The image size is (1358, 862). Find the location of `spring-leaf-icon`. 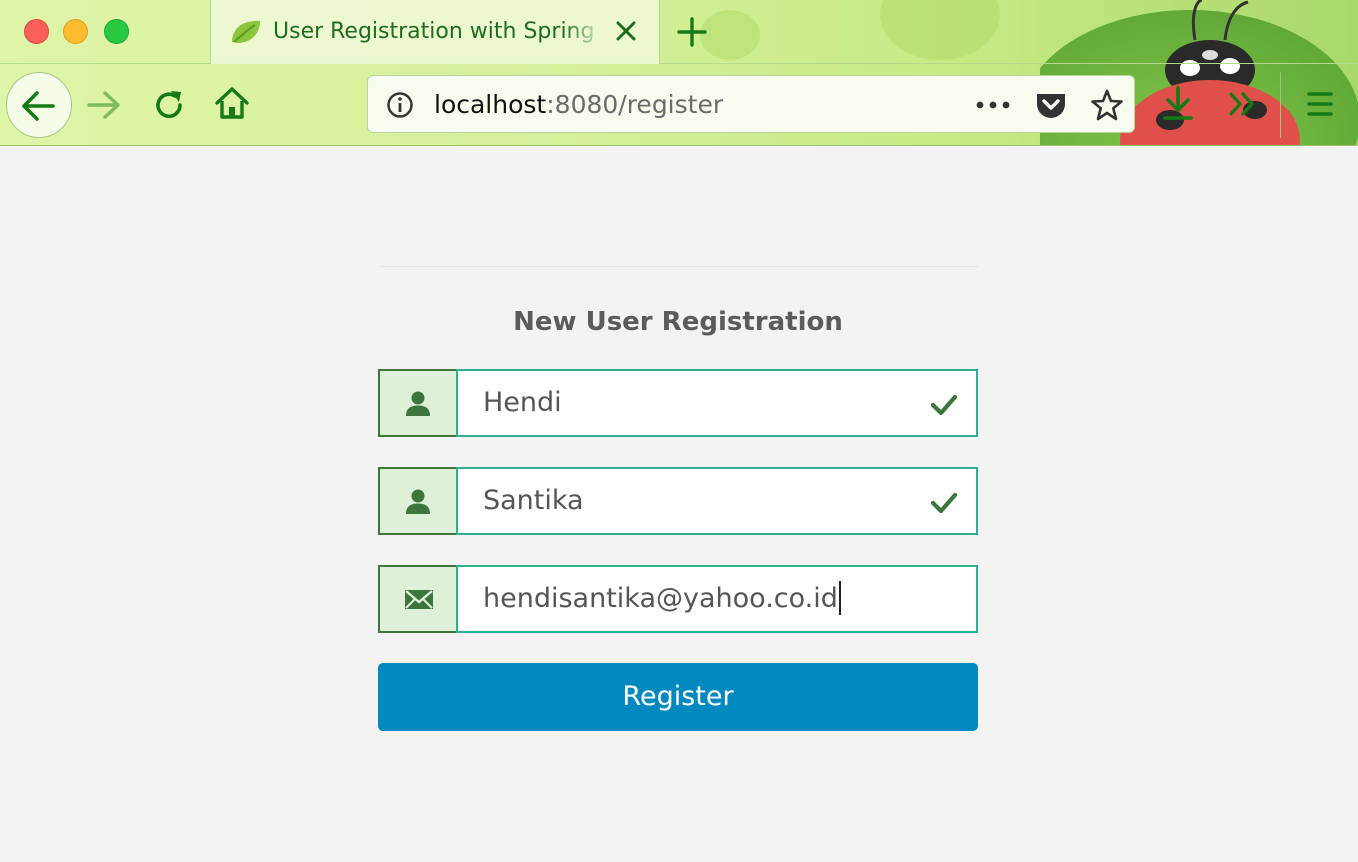

spring-leaf-icon is located at coordinates (246, 31).